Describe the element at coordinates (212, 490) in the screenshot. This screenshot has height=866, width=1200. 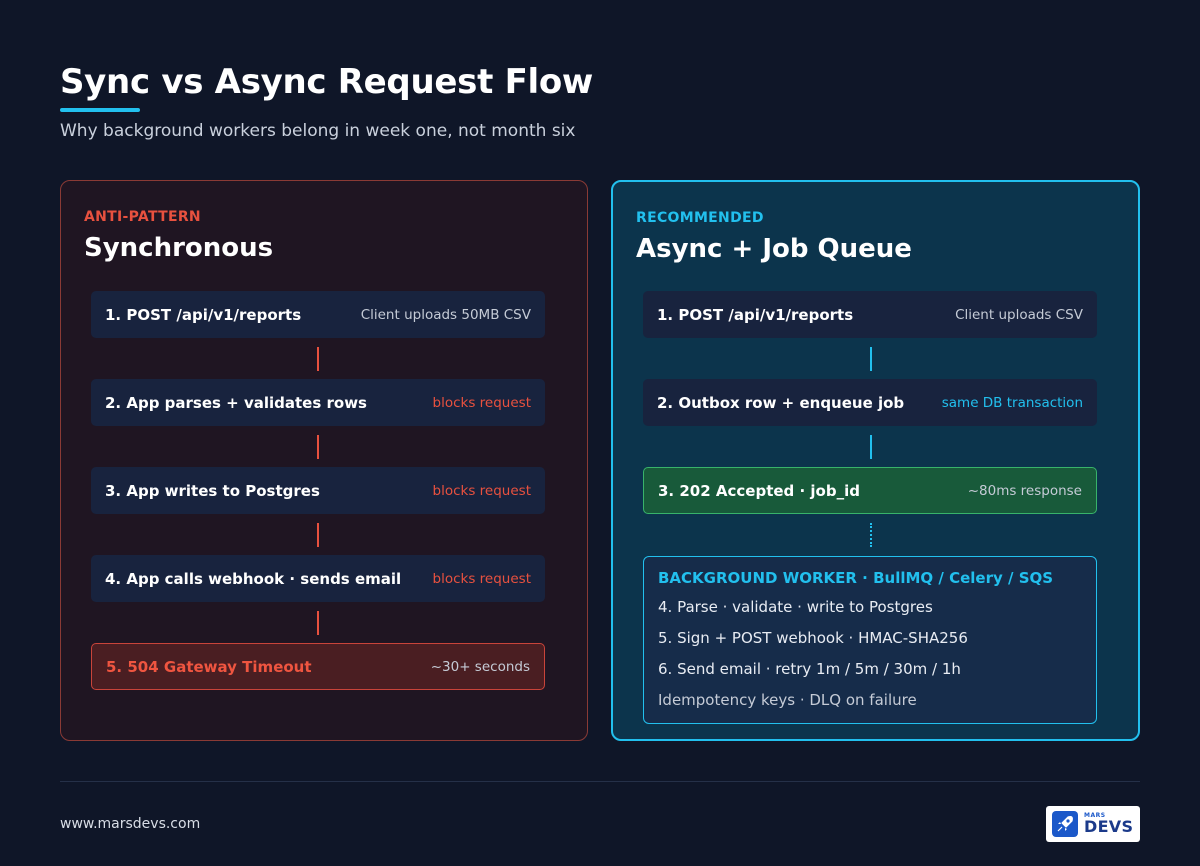
I see `step-label: 3. App writes to Postgres` at that location.